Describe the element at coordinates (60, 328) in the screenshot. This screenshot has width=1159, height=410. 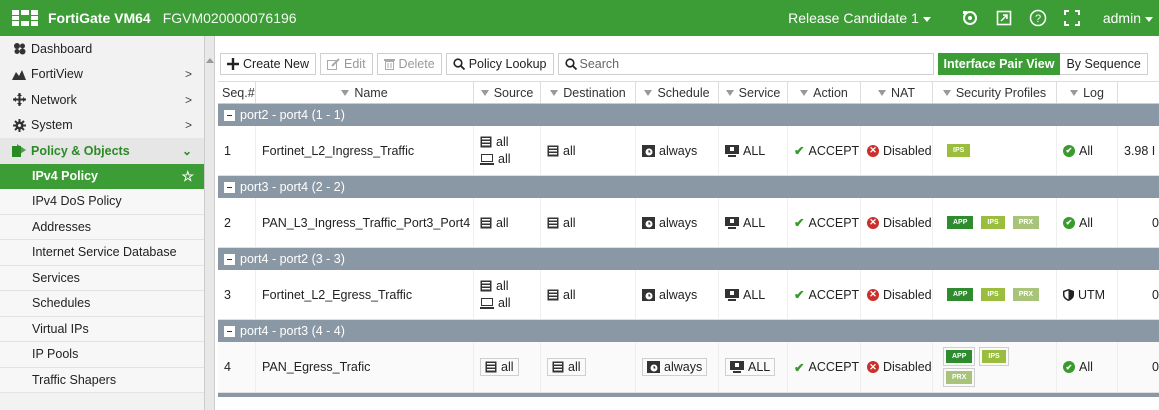
I see `sidebar-item-label: Virtual IPs` at that location.